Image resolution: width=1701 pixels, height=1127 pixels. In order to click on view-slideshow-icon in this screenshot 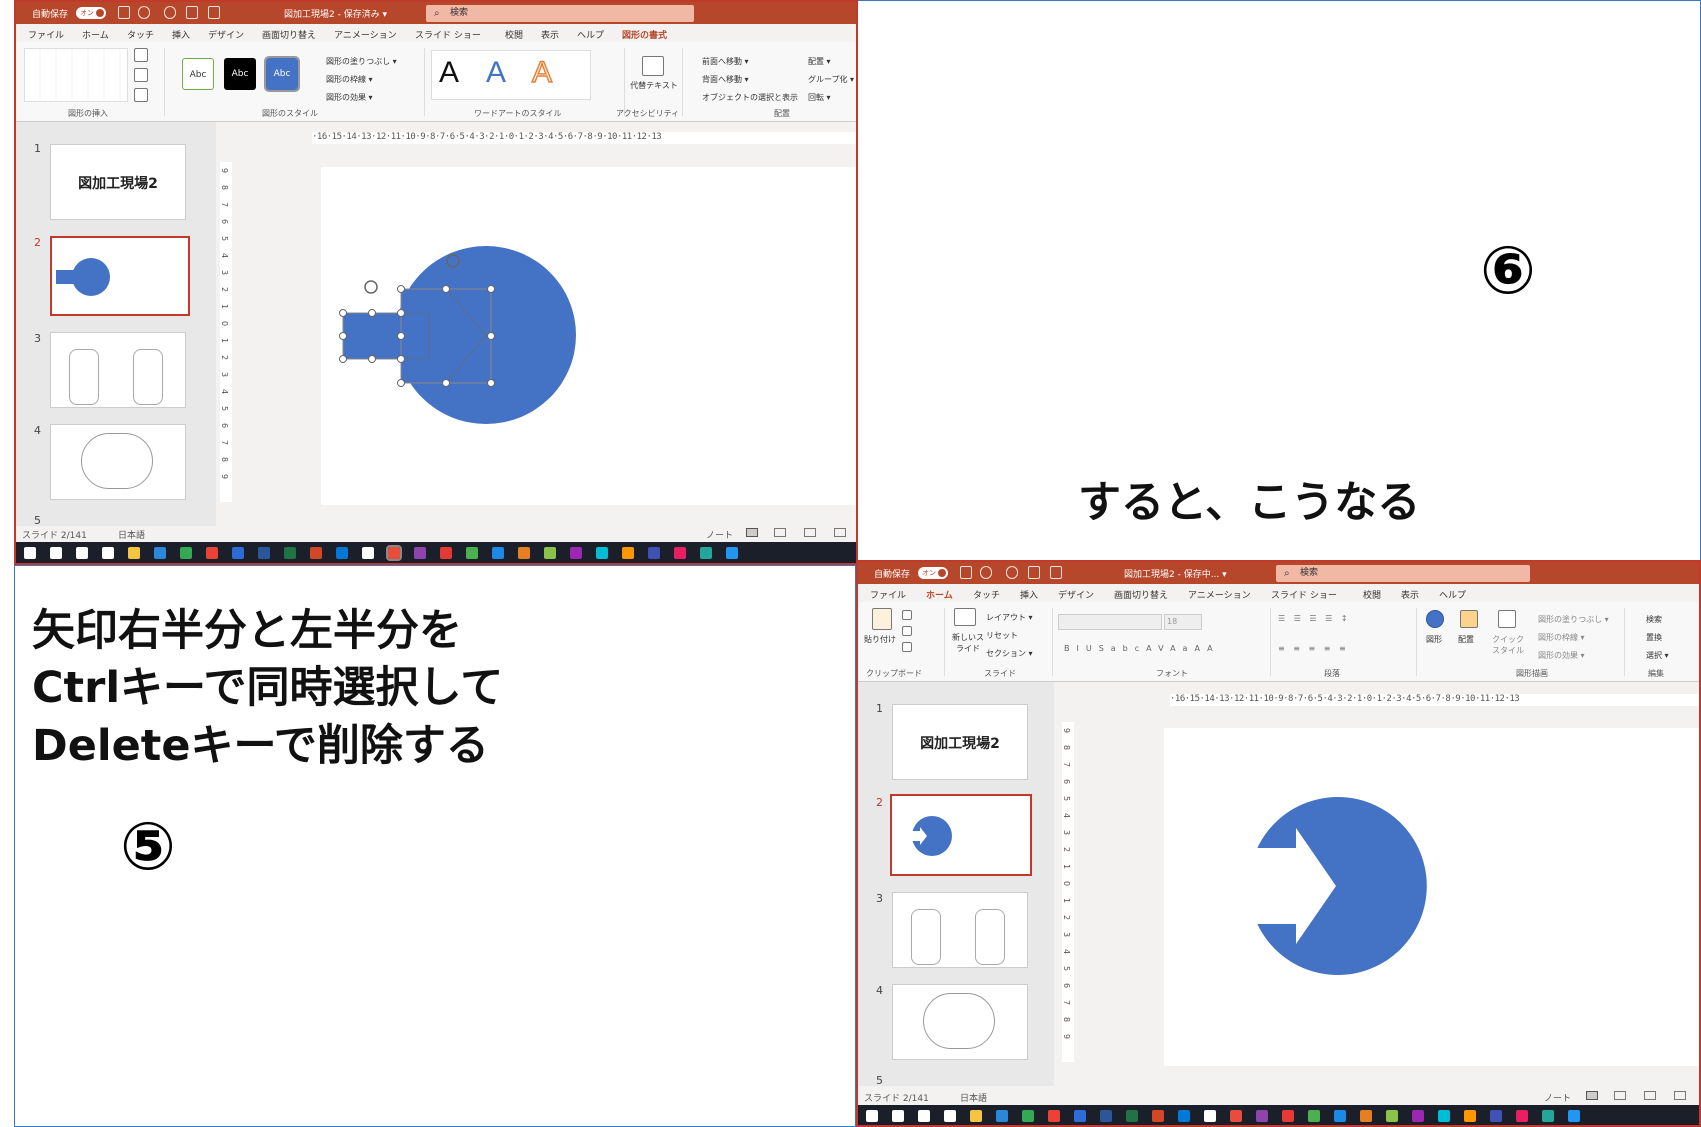, I will do `click(840, 532)`.